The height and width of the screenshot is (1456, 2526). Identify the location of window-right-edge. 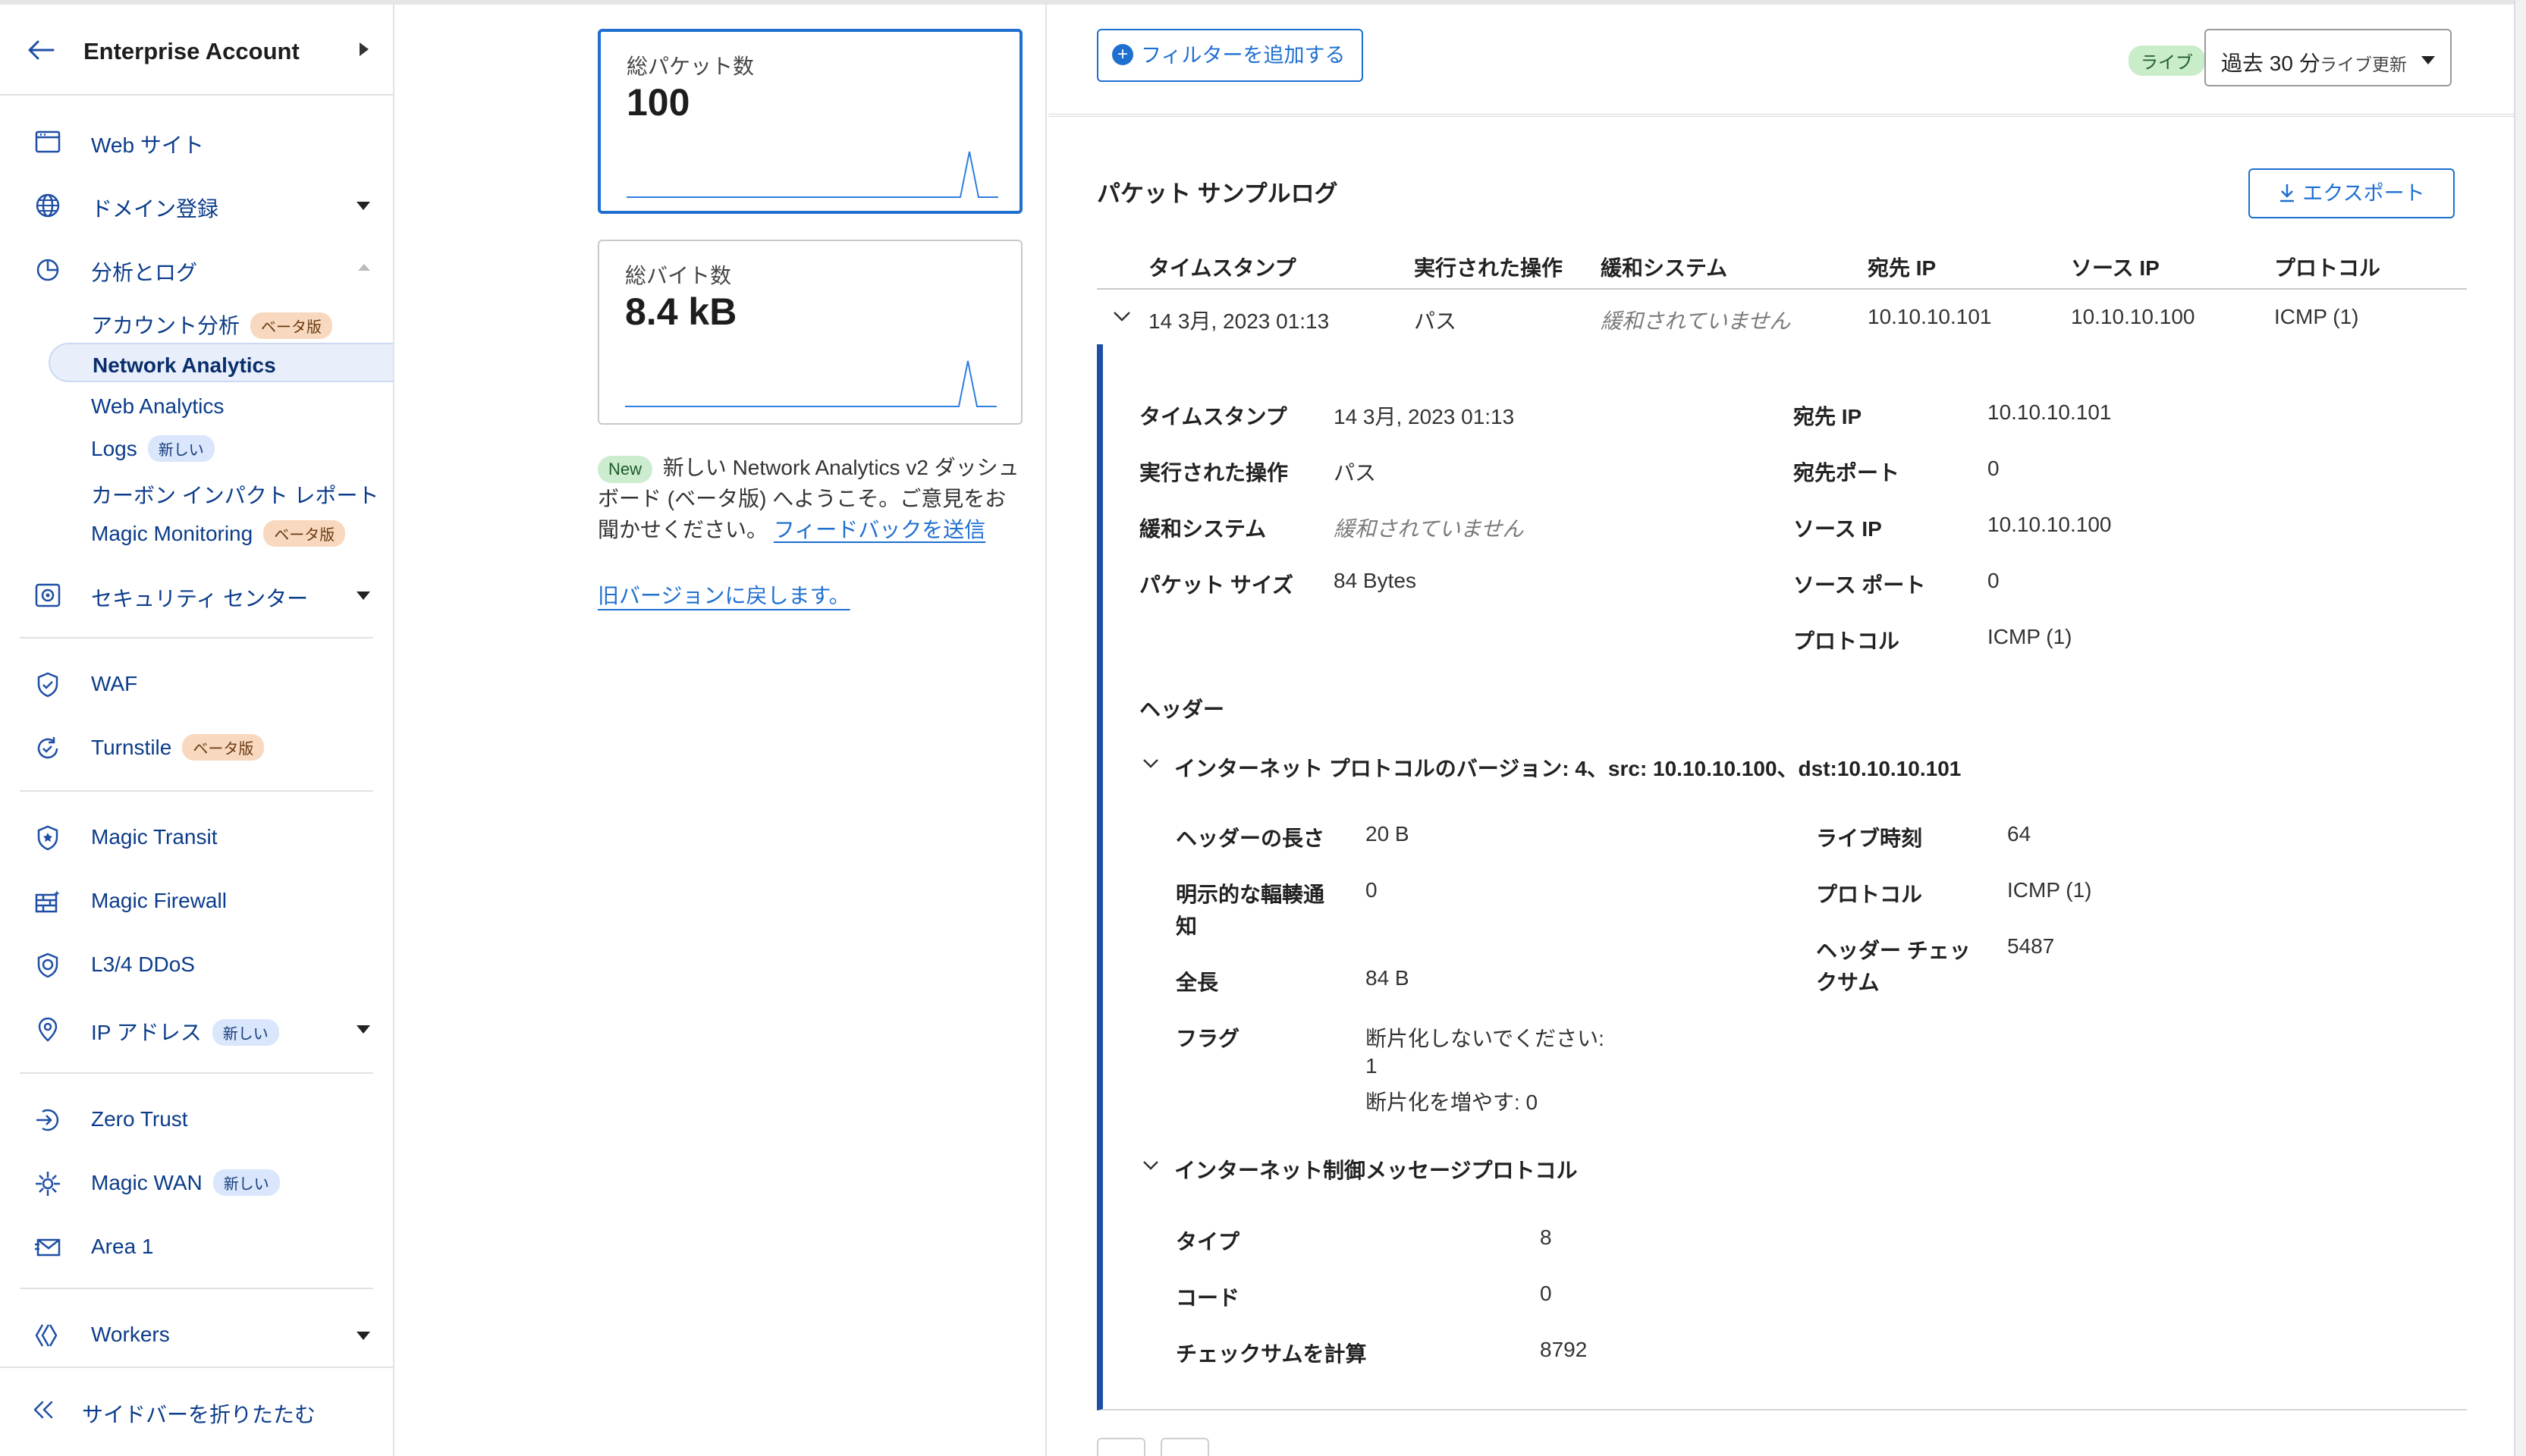
(2520, 728).